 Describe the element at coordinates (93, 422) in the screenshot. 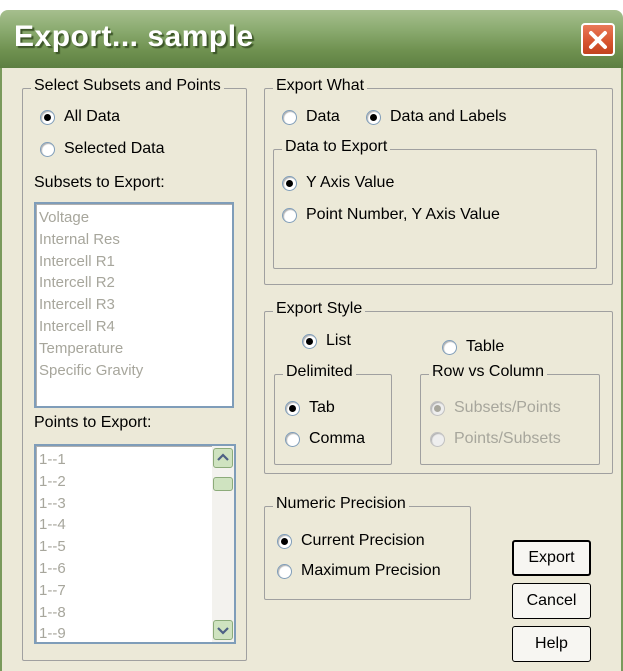

I see `points-to-export-label: Points to Export:` at that location.